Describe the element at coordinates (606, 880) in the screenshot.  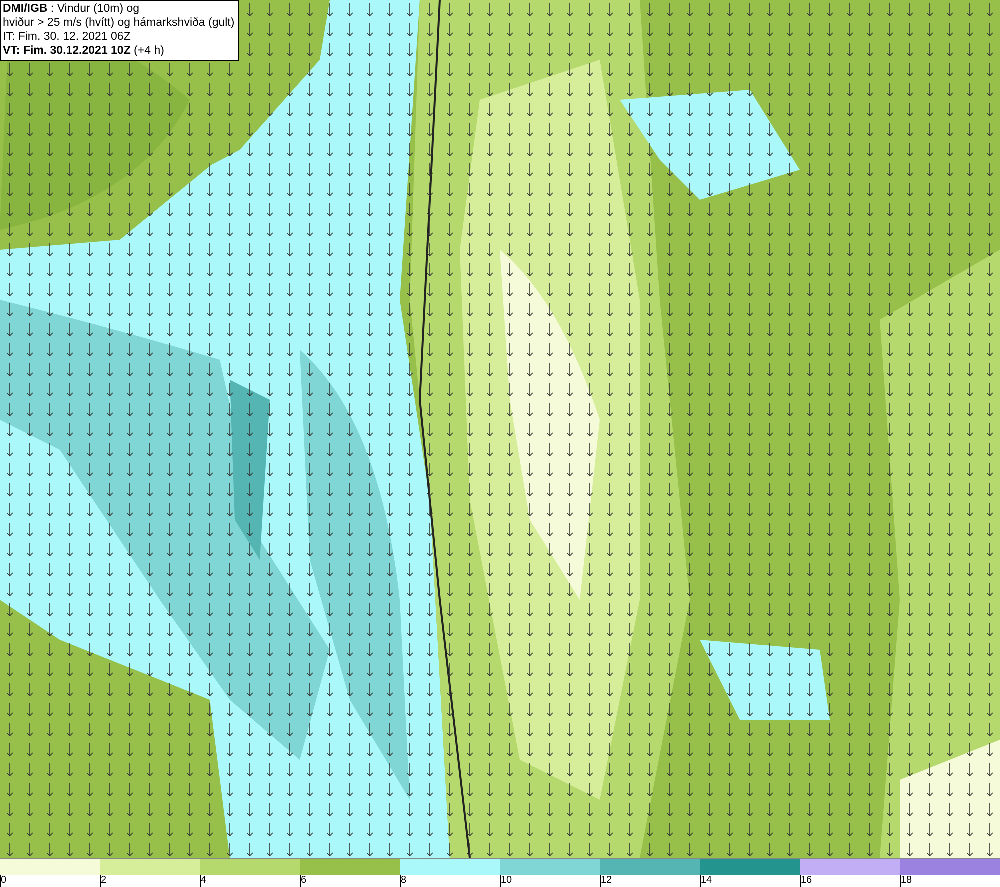
I see `scale-label: 12` at that location.